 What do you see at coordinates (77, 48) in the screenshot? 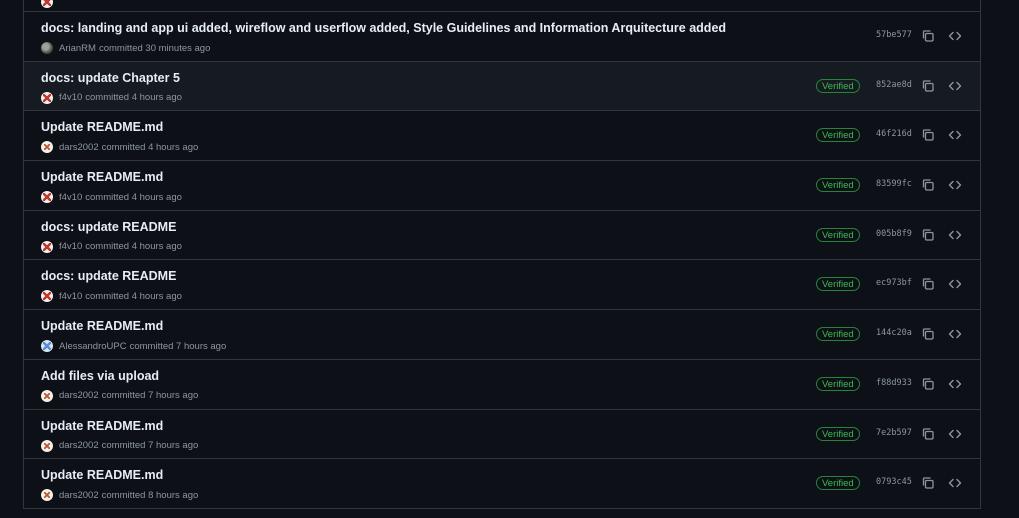
I see `commit-author-link: ArianRM` at bounding box center [77, 48].